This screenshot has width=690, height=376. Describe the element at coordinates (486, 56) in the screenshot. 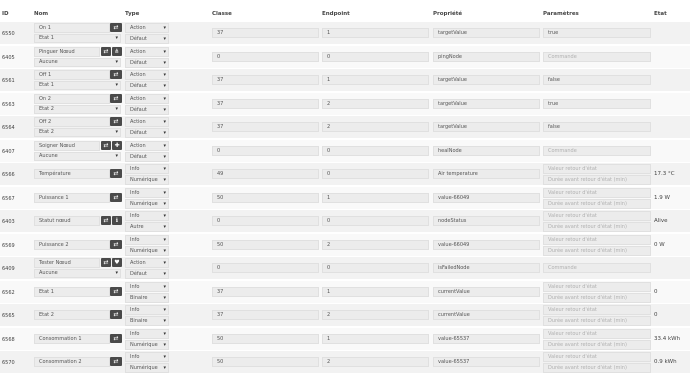

I see `property-field: pingNode` at that location.